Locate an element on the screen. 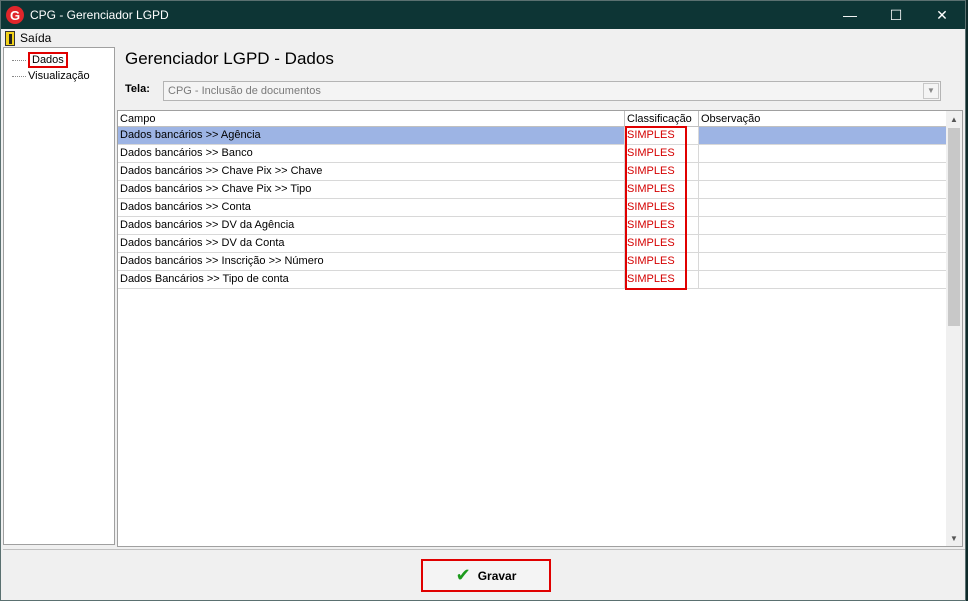 The width and height of the screenshot is (968, 601). cell-campo: Dados Bancários >> Tipo de conta is located at coordinates (371, 279).